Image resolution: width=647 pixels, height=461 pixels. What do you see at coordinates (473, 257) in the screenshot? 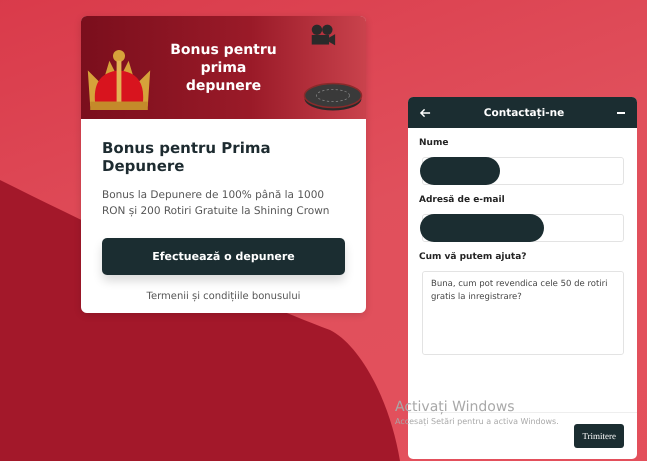
I see `field-label: Cum vă putem ajuta?` at bounding box center [473, 257].